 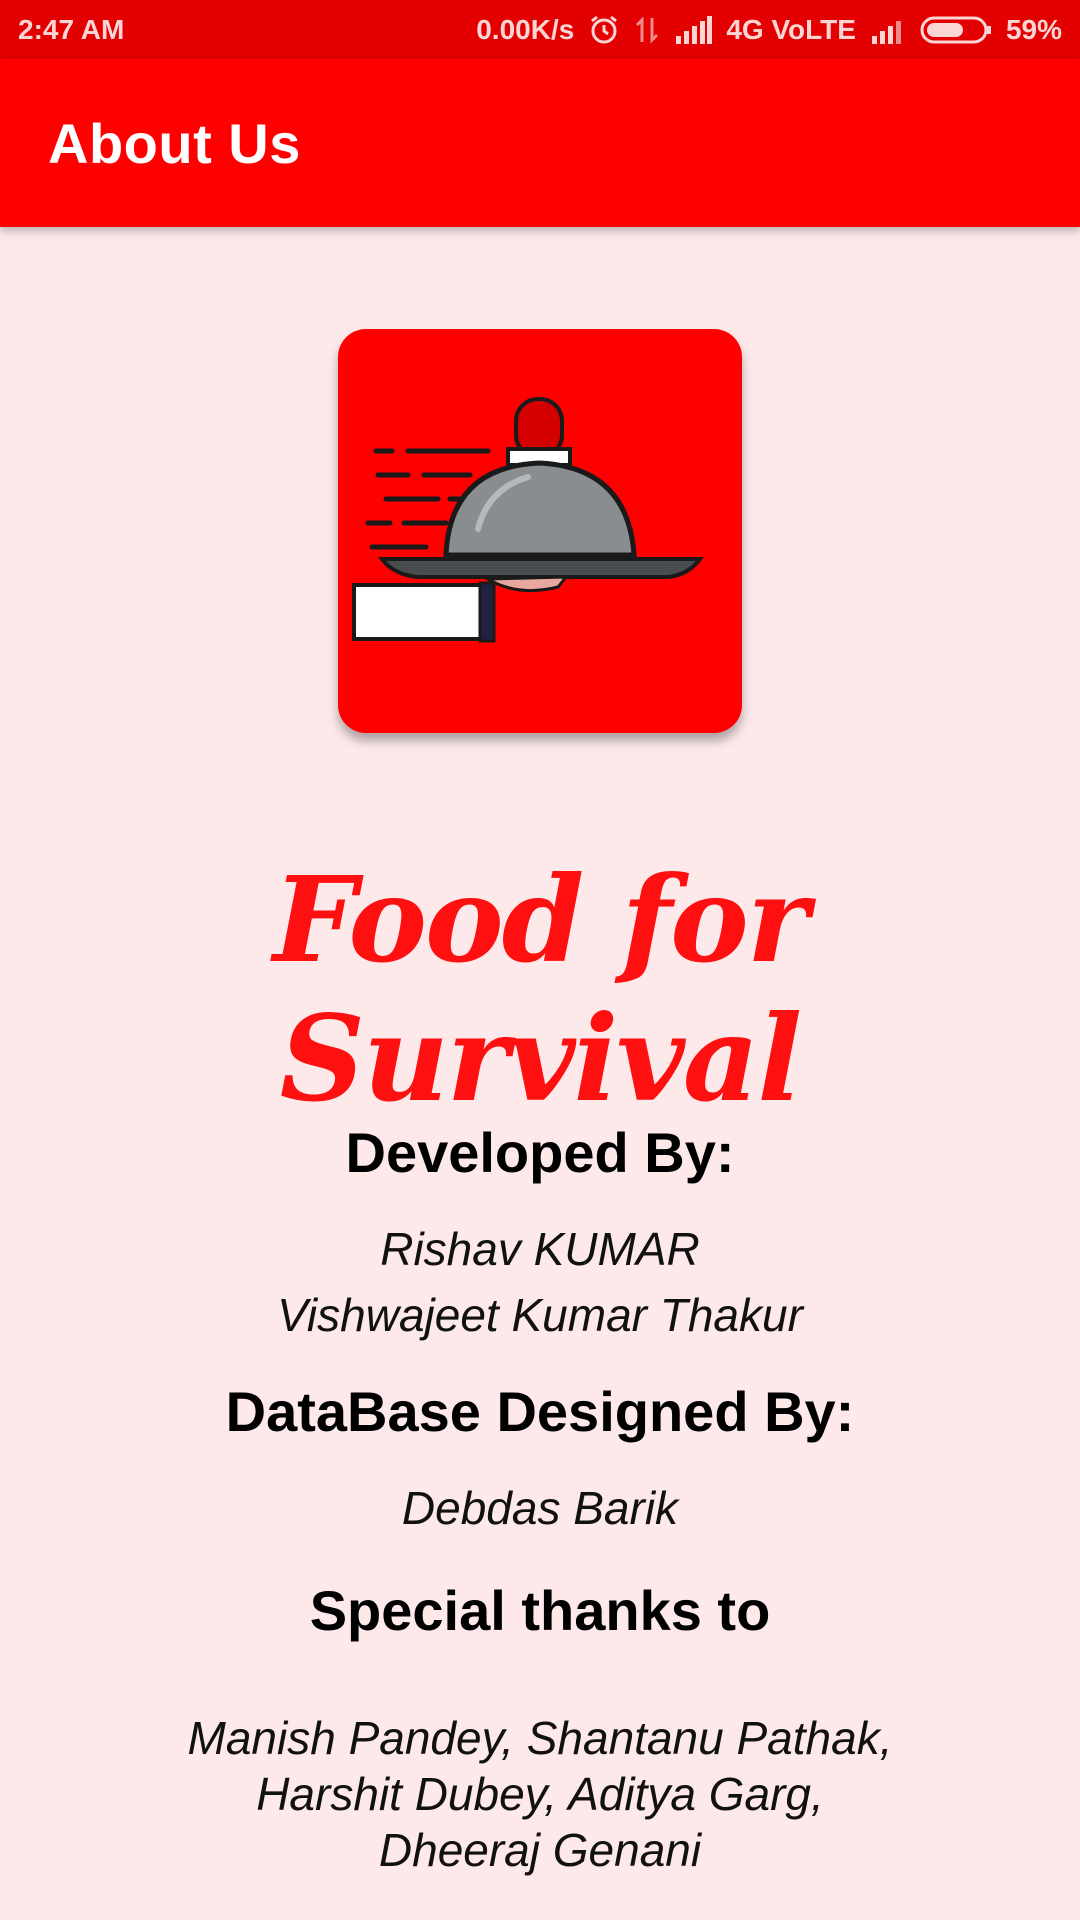 I want to click on app-bar-title: About Us, so click(x=174, y=143).